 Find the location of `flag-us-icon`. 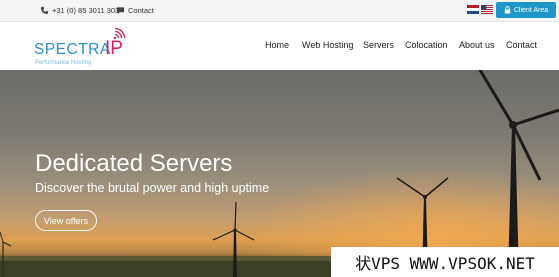

flag-us-icon is located at coordinates (487, 9).